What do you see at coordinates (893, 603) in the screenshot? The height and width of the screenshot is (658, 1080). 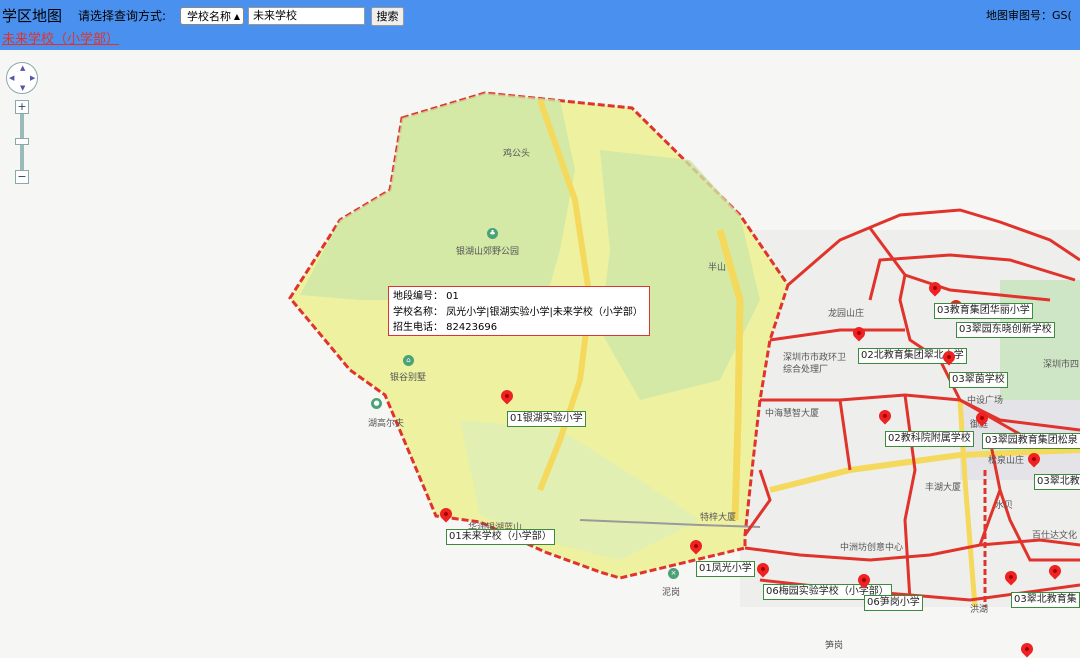 I see `school-label: 06笋岗小学` at bounding box center [893, 603].